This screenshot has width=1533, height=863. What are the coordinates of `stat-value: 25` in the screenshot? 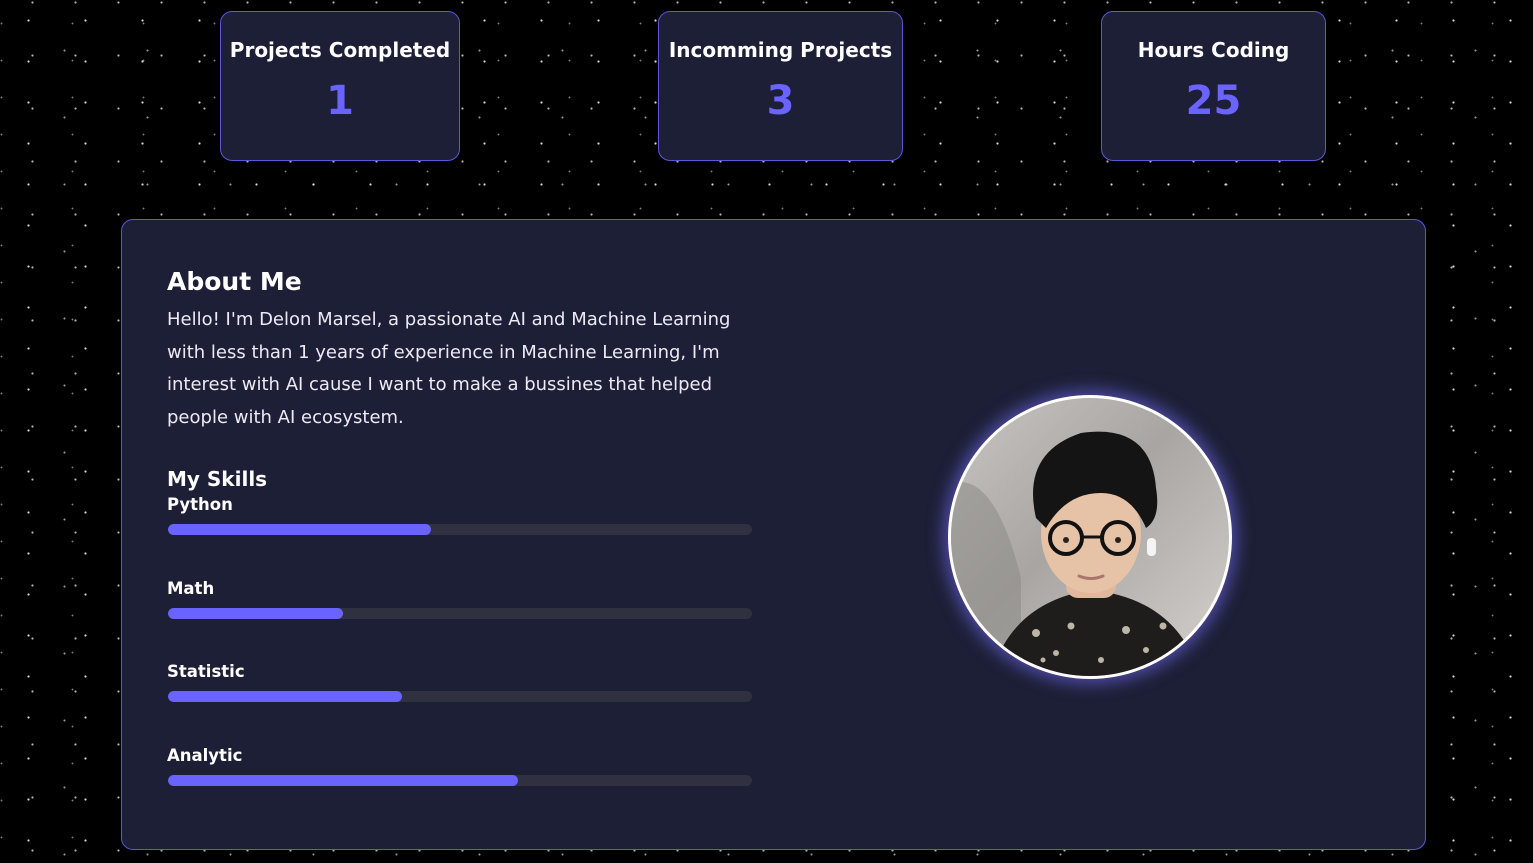 It's located at (1213, 101).